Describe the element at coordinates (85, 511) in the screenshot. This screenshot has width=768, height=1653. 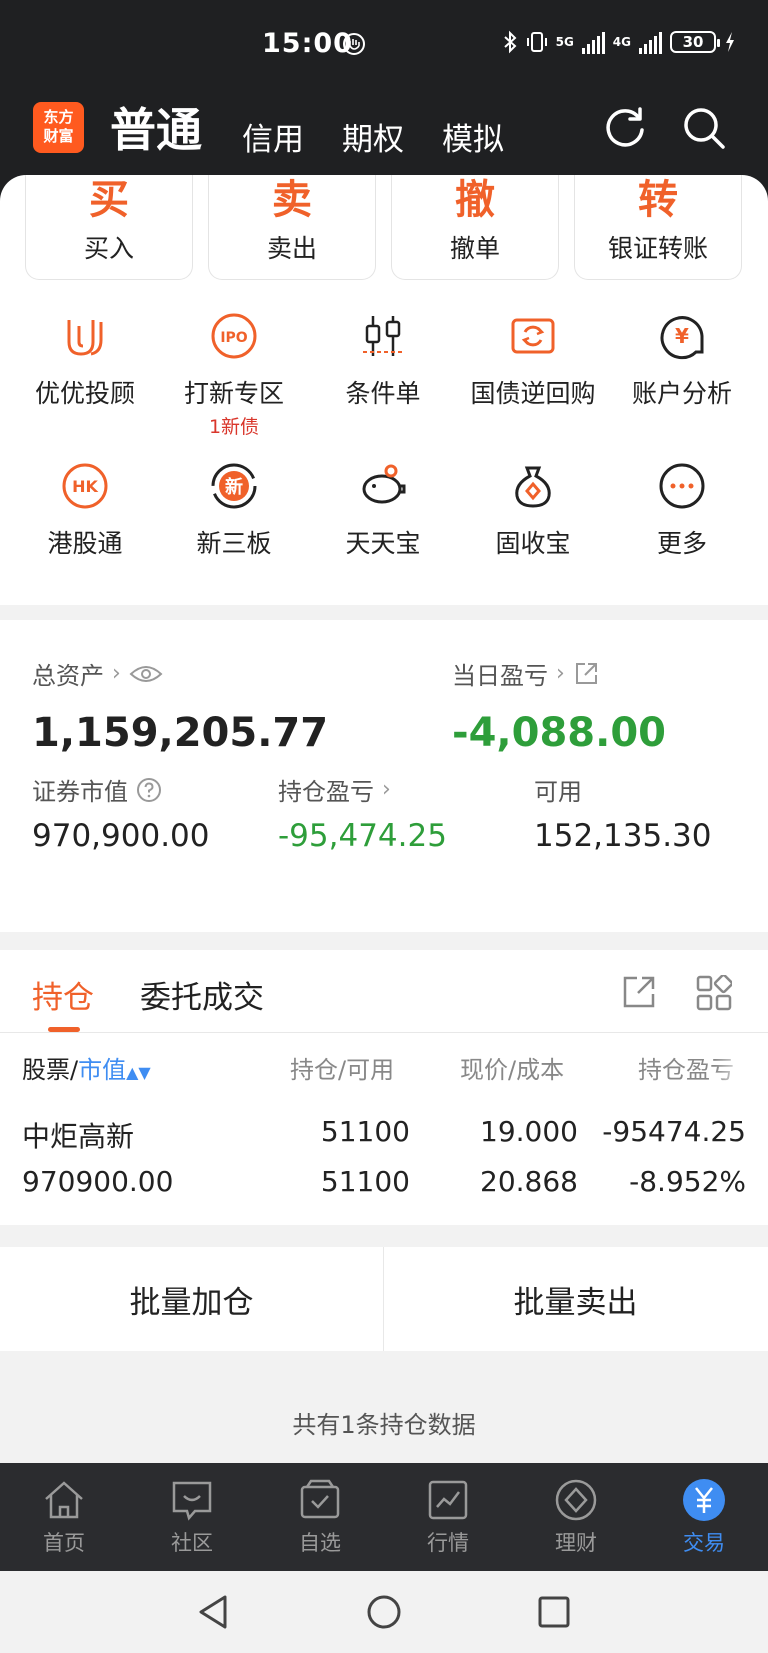
I see `grid-item-hk-connect: HK 港股通` at that location.